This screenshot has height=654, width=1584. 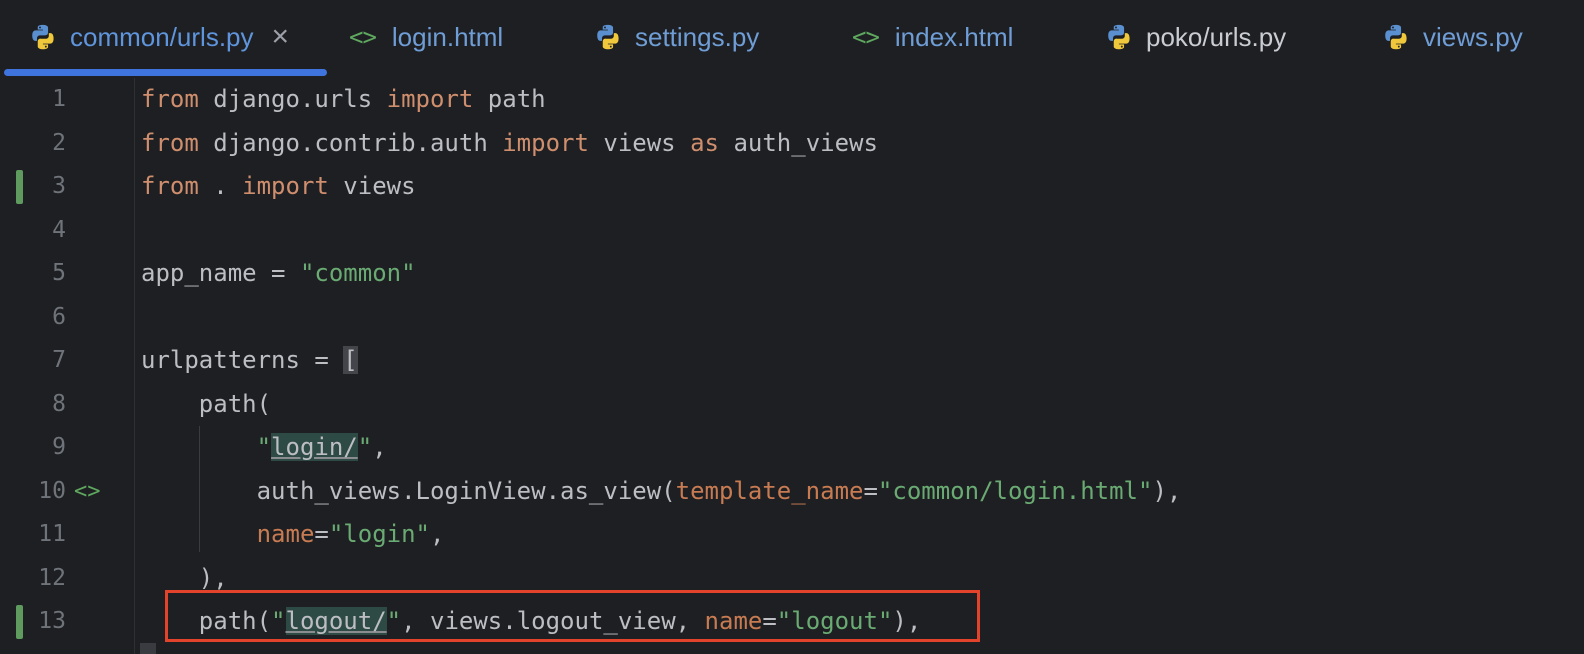 What do you see at coordinates (59, 360) in the screenshot?
I see `line-number: 7` at bounding box center [59, 360].